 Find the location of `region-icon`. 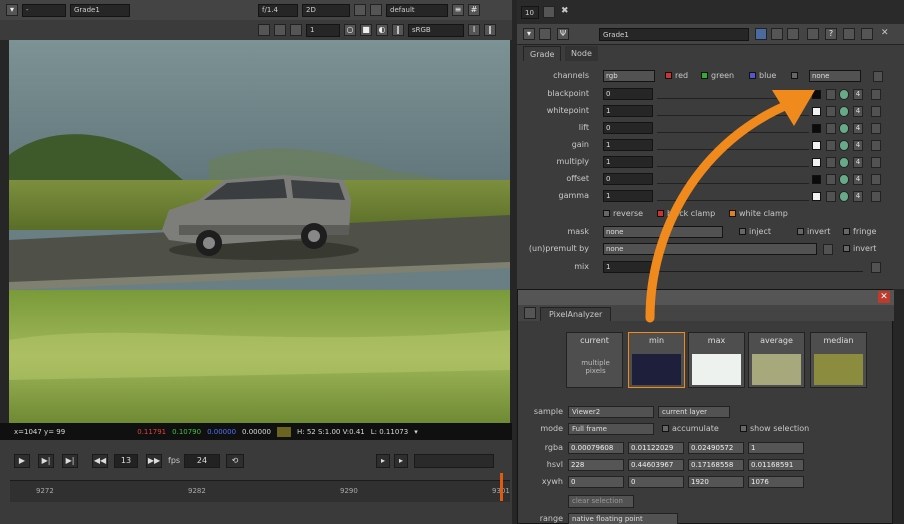

region-icon is located at coordinates (296, 30).